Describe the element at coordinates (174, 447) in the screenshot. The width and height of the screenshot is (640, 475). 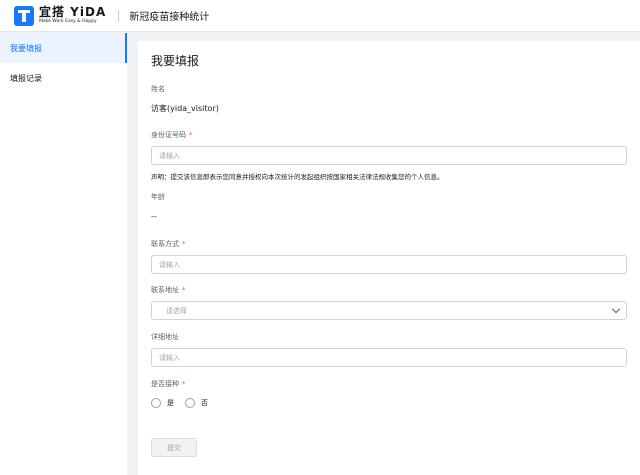
I see `submit-button: 提交` at that location.